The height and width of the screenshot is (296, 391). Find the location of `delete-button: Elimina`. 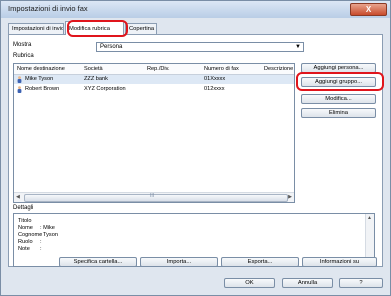

delete-button: Elimina is located at coordinates (338, 113).